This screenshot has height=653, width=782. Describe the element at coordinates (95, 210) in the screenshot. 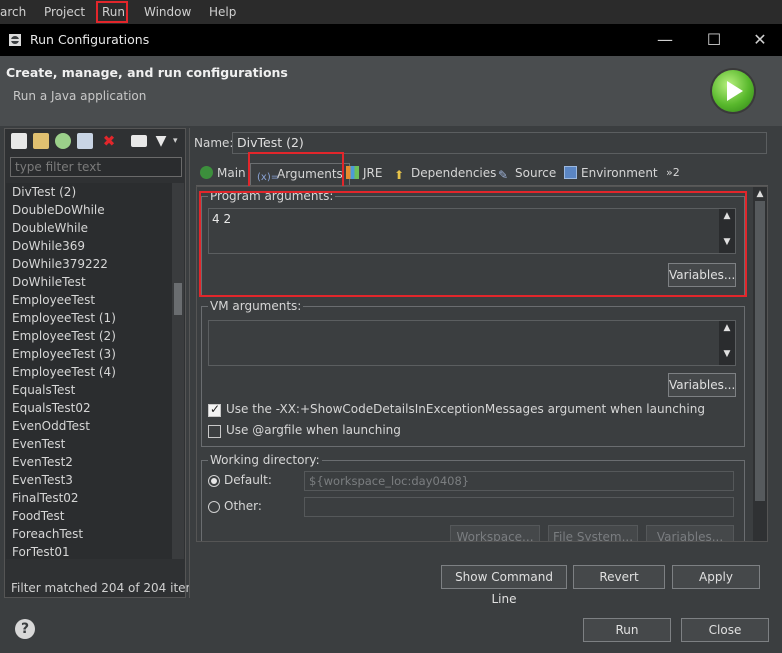

I see `list-item: DoubleDoWhile` at that location.